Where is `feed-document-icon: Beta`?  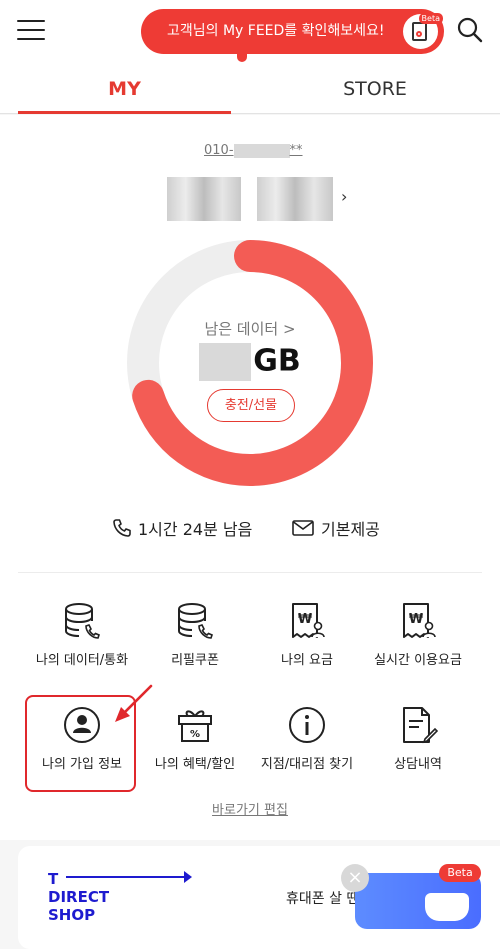
feed-document-icon: Beta is located at coordinates (423, 31).